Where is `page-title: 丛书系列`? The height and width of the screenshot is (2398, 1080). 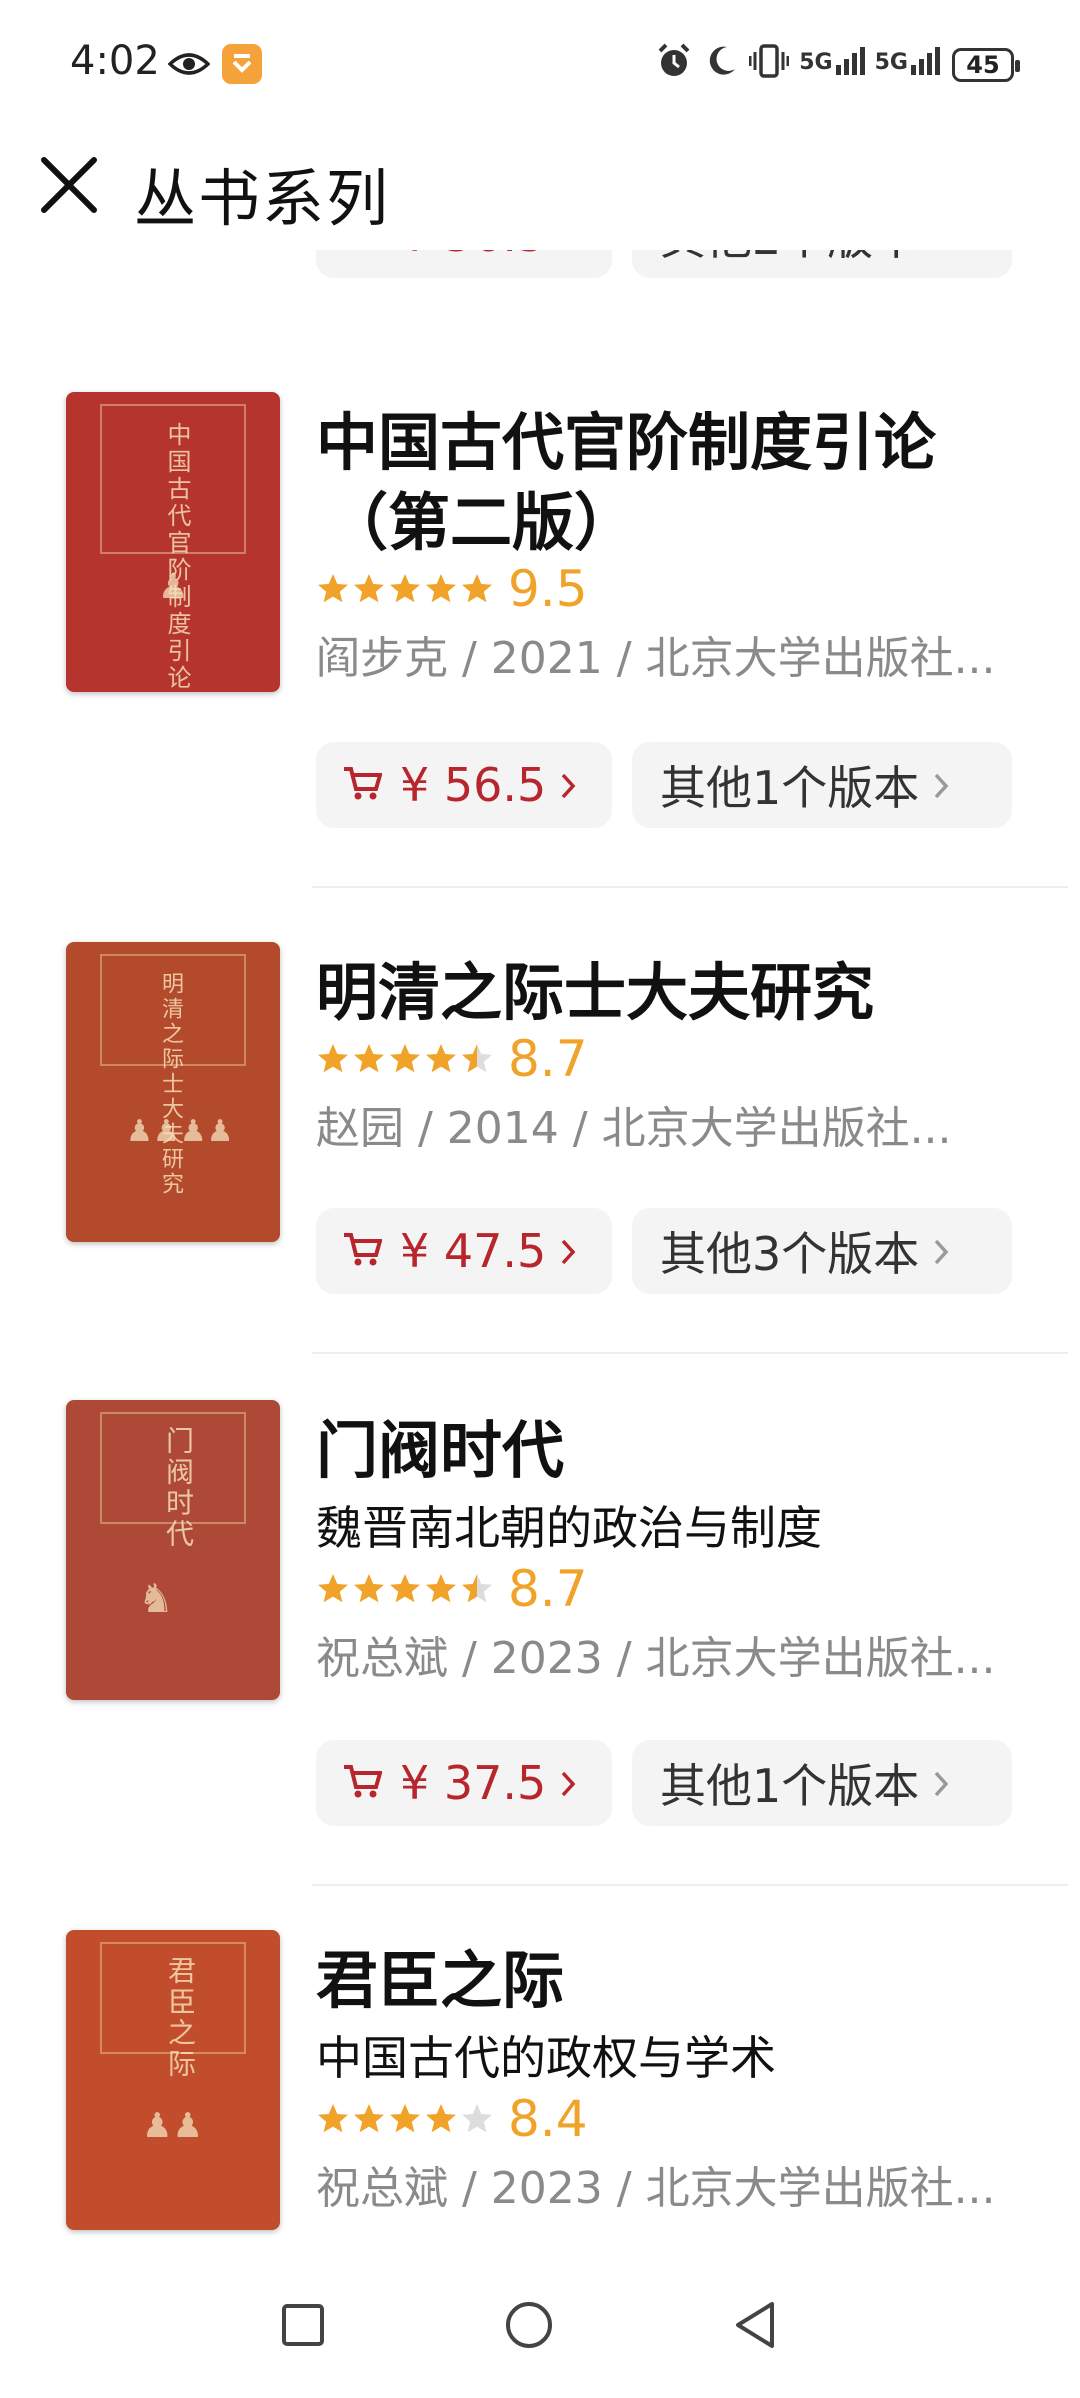
page-title: 丛书系列 is located at coordinates (262, 198).